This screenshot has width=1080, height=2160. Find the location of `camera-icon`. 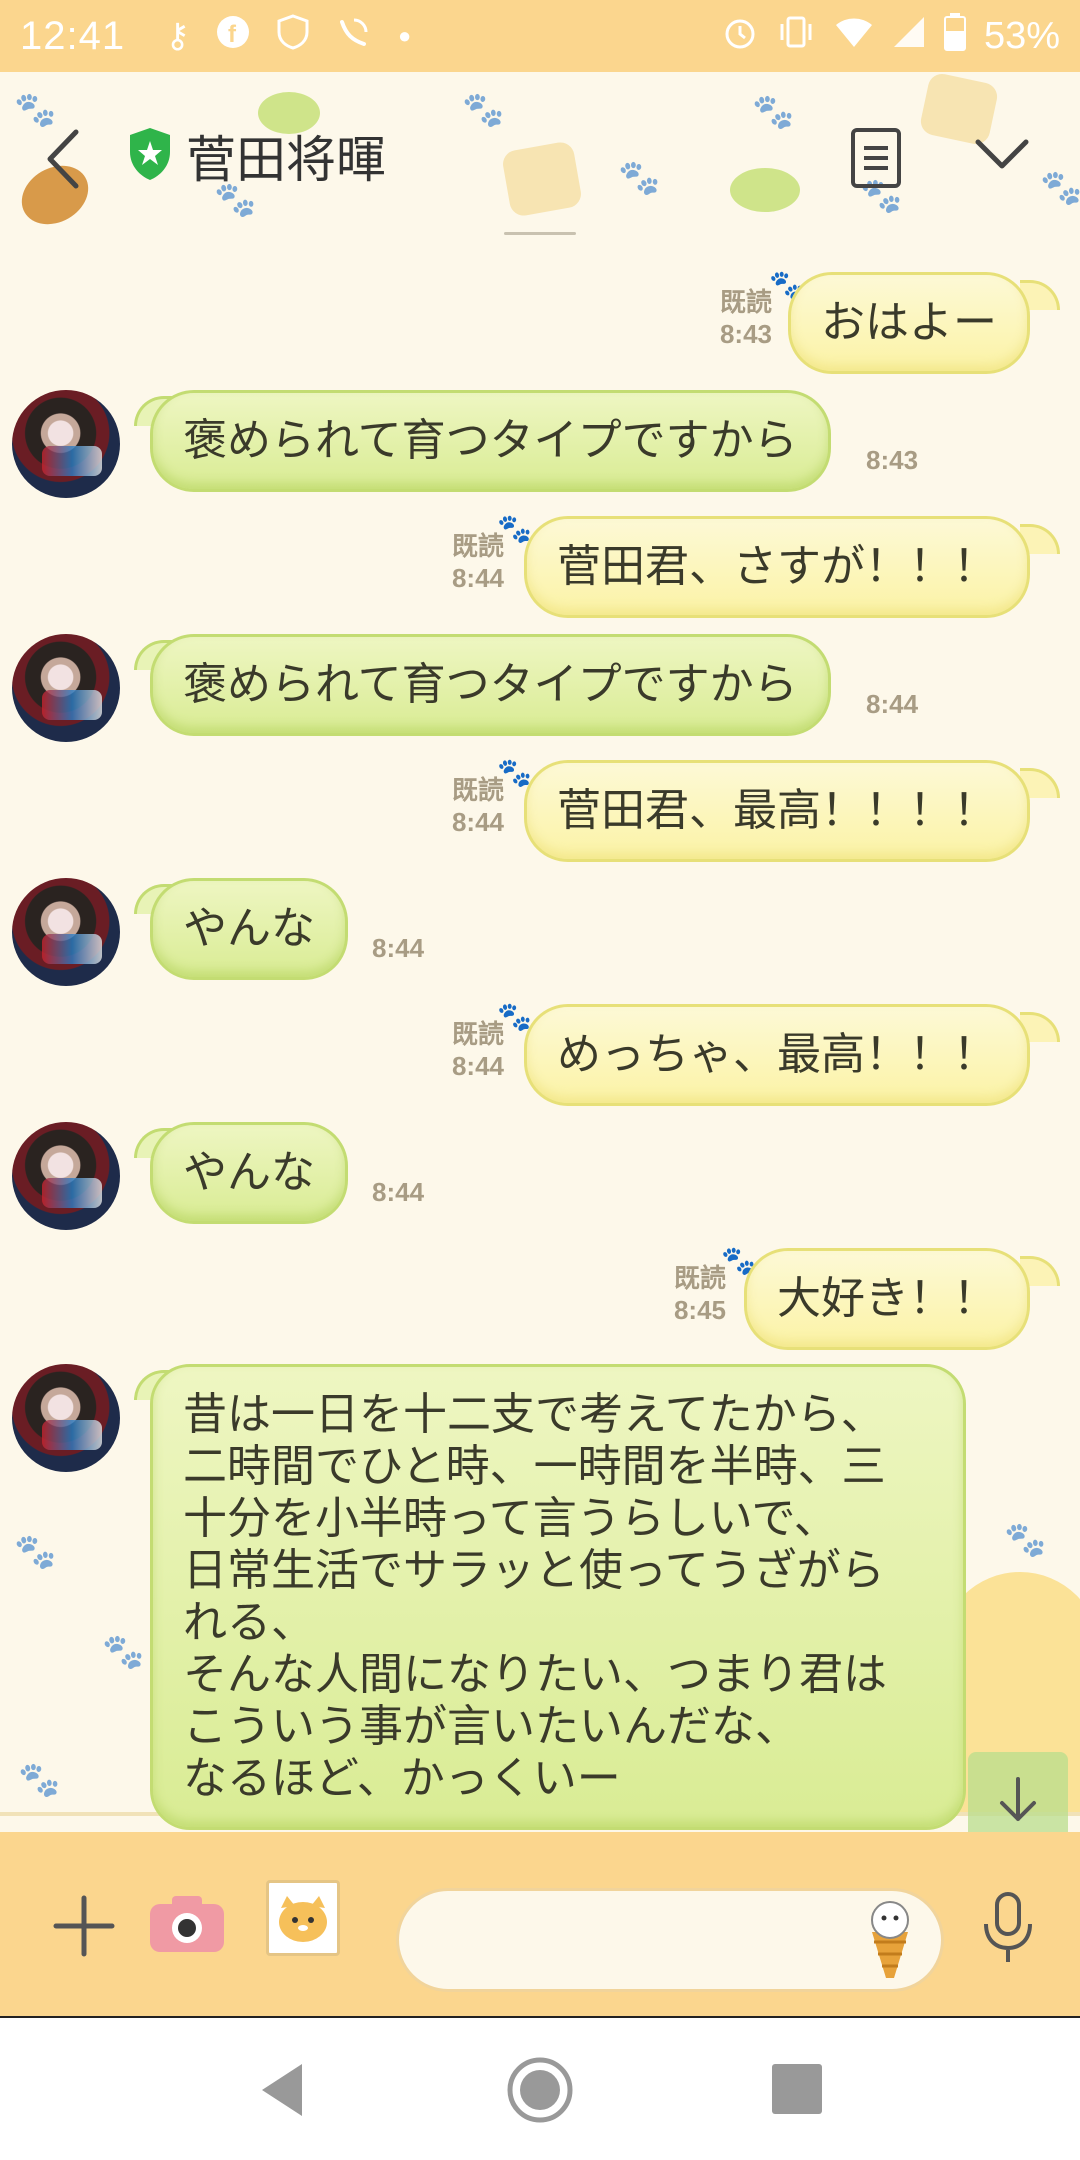

camera-icon is located at coordinates (187, 1924).